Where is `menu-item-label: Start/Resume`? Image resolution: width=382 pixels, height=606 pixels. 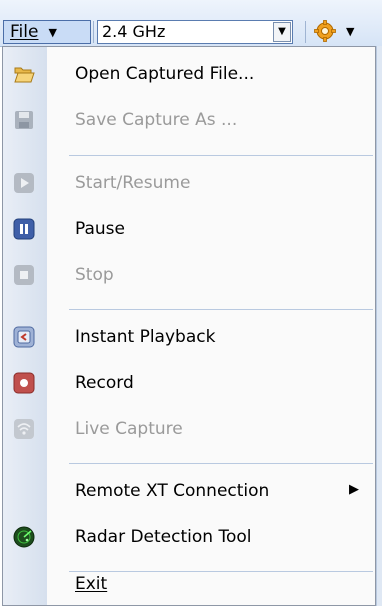 menu-item-label: Start/Resume is located at coordinates (133, 183).